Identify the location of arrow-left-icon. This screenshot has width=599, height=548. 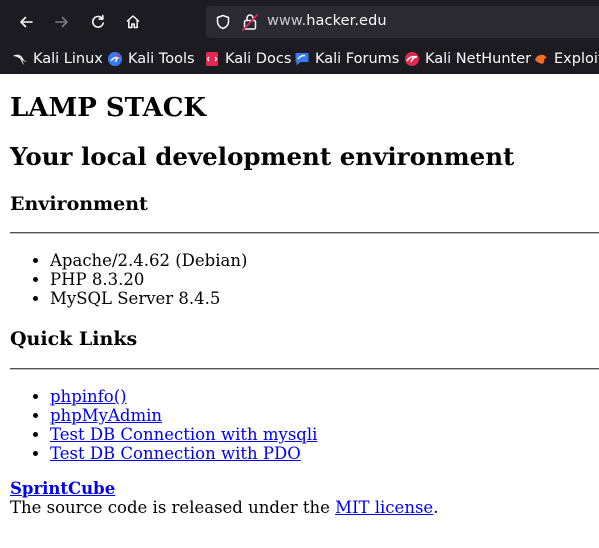
(26, 22).